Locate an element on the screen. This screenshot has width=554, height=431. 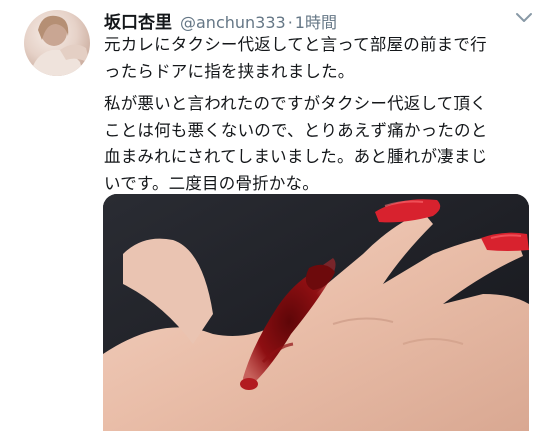
text-line: 私が悪いと言われたのですがタクシー代返して頂く is located at coordinates (295, 103).